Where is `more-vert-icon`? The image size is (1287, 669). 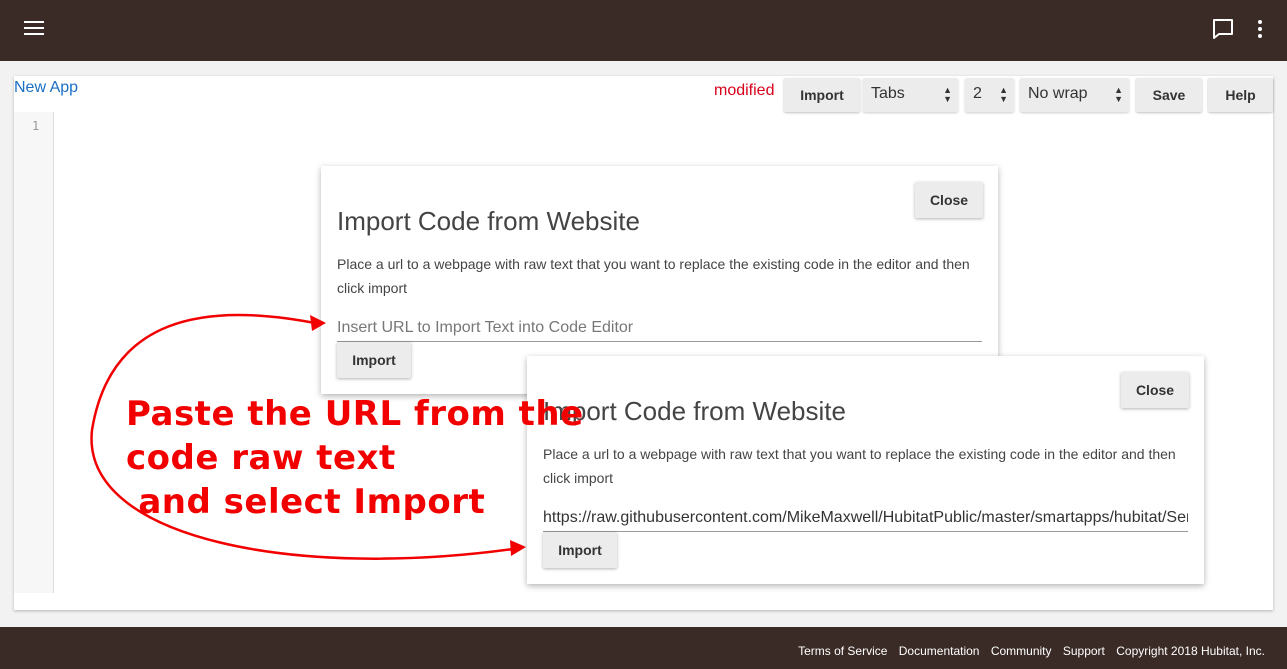 more-vert-icon is located at coordinates (1260, 29).